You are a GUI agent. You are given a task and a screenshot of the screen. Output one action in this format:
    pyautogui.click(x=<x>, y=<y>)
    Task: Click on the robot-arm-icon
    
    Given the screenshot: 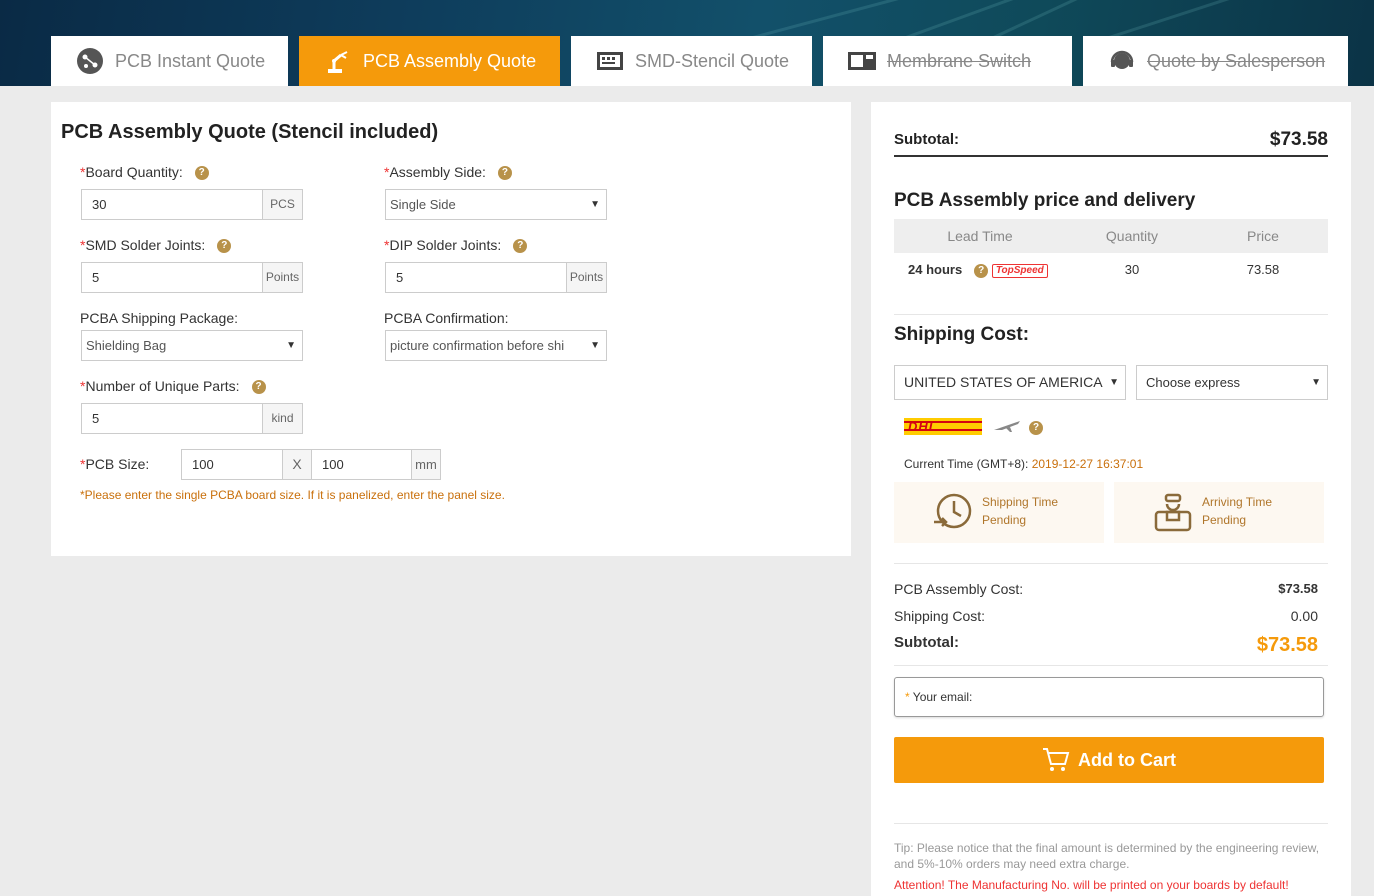 What is the action you would take?
    pyautogui.click(x=338, y=61)
    